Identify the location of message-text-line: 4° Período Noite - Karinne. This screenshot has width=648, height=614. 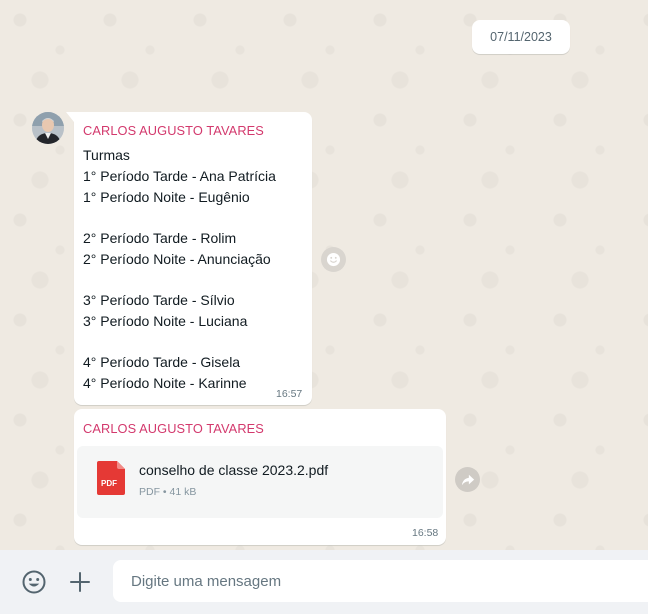
(165, 383).